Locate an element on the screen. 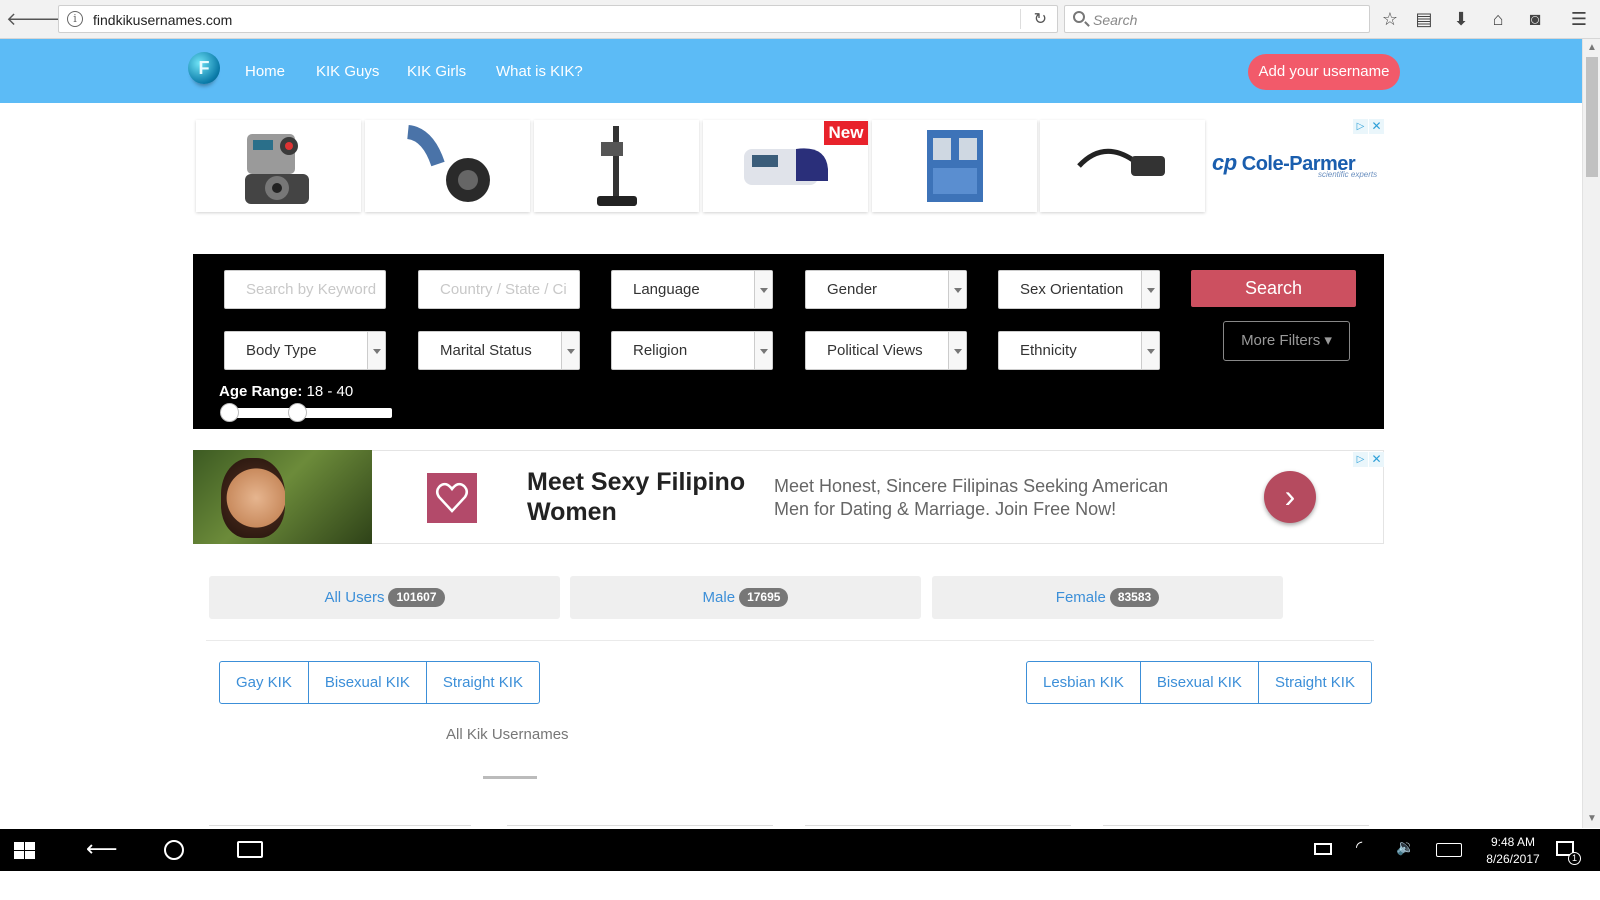 The image size is (1600, 900). marital-status-select-label: Marital Status is located at coordinates (486, 350).